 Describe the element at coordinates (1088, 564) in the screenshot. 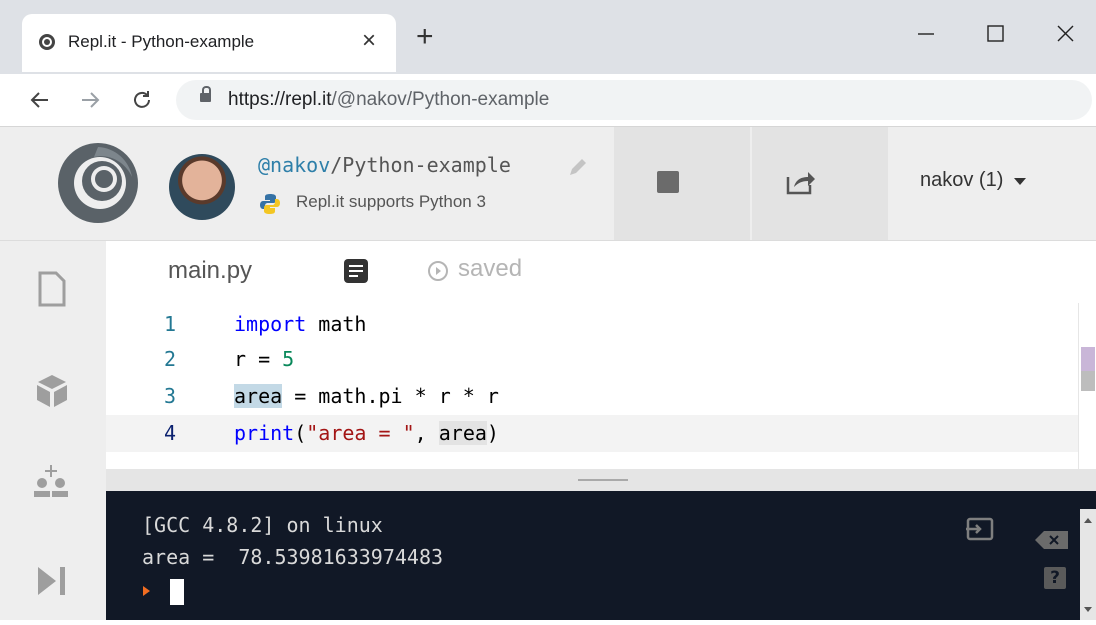

I see `console-scrollbar` at that location.